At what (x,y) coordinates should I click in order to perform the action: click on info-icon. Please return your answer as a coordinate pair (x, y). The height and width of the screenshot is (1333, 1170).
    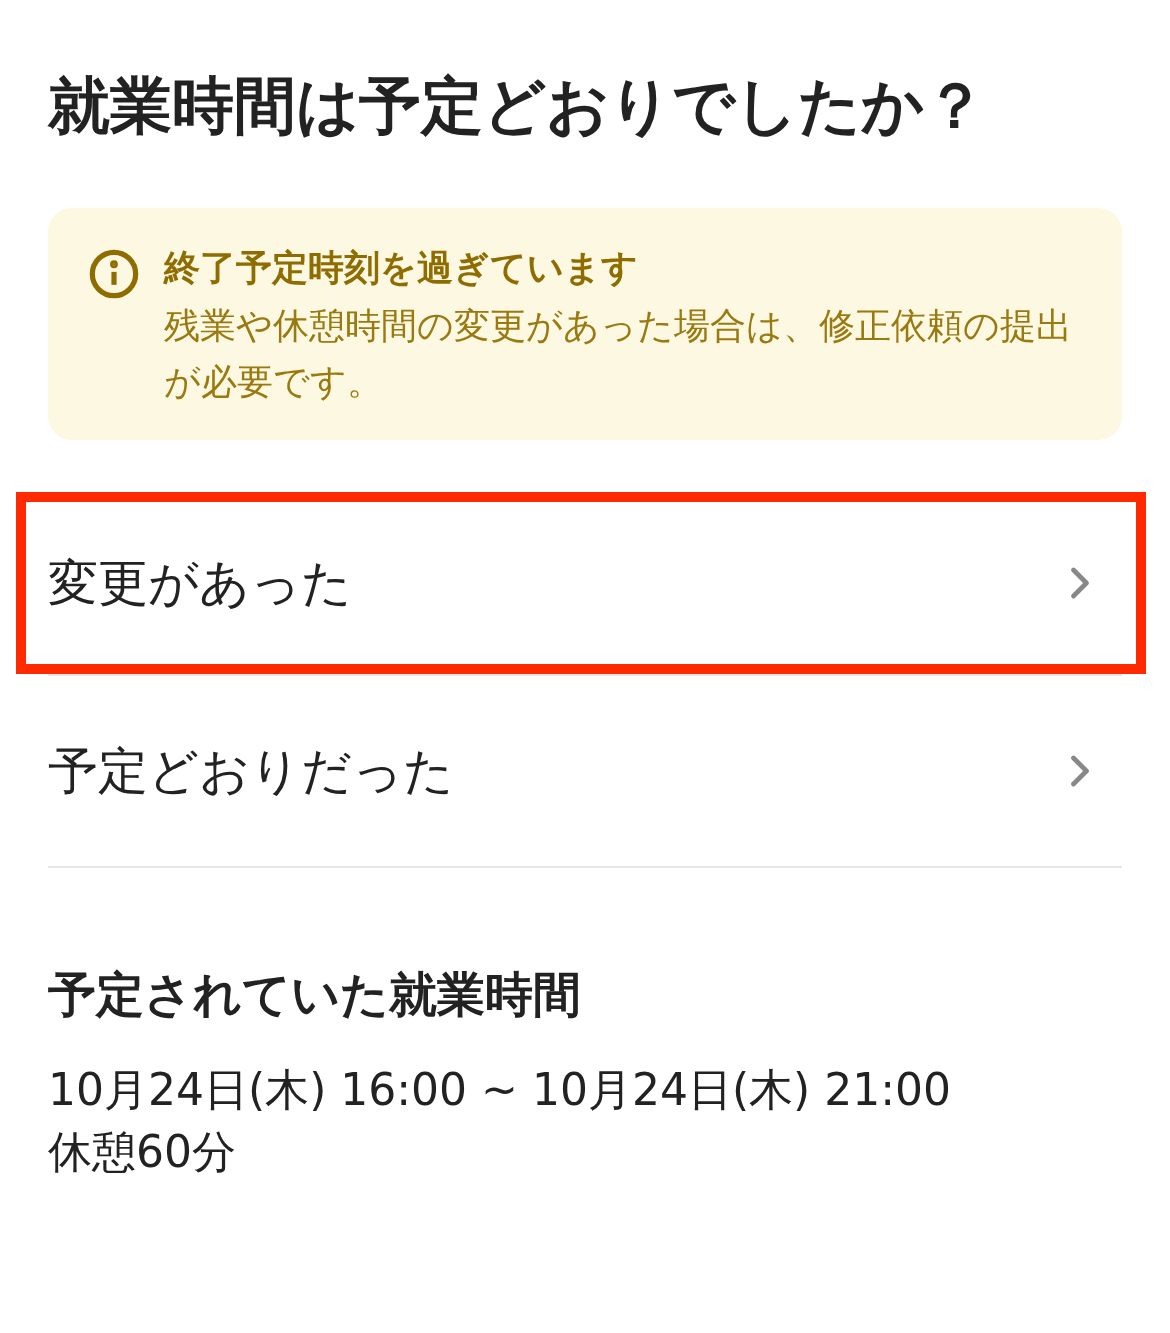
    Looking at the image, I should click on (114, 274).